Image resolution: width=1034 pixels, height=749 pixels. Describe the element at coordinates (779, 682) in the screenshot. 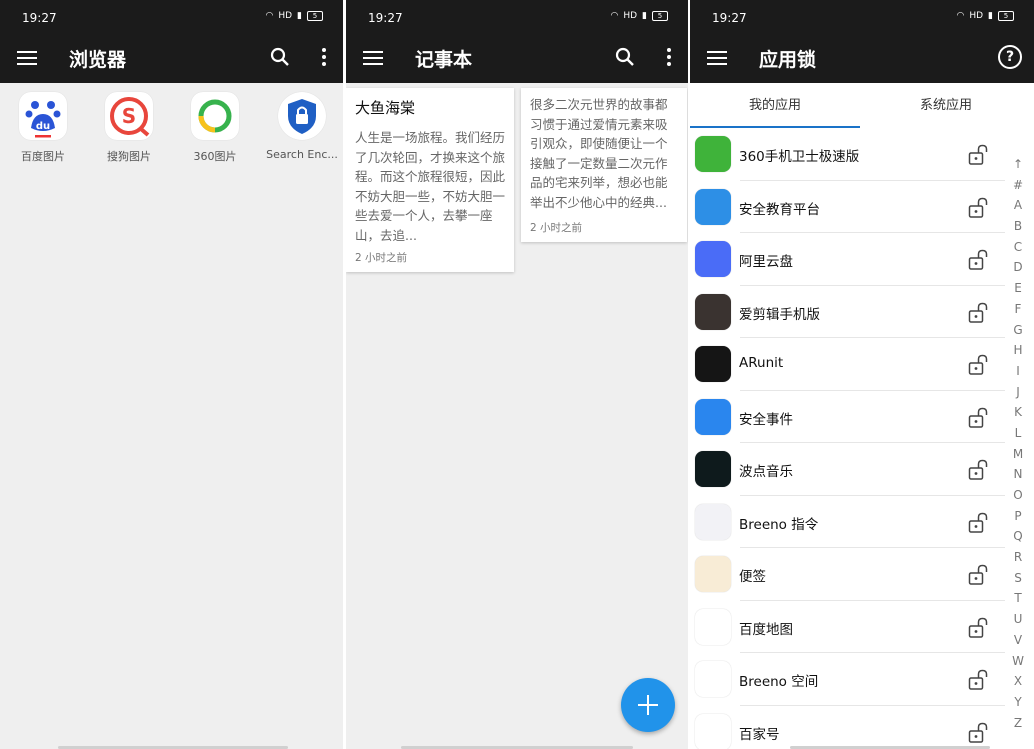

I see `app-name: Breeno 空间` at that location.